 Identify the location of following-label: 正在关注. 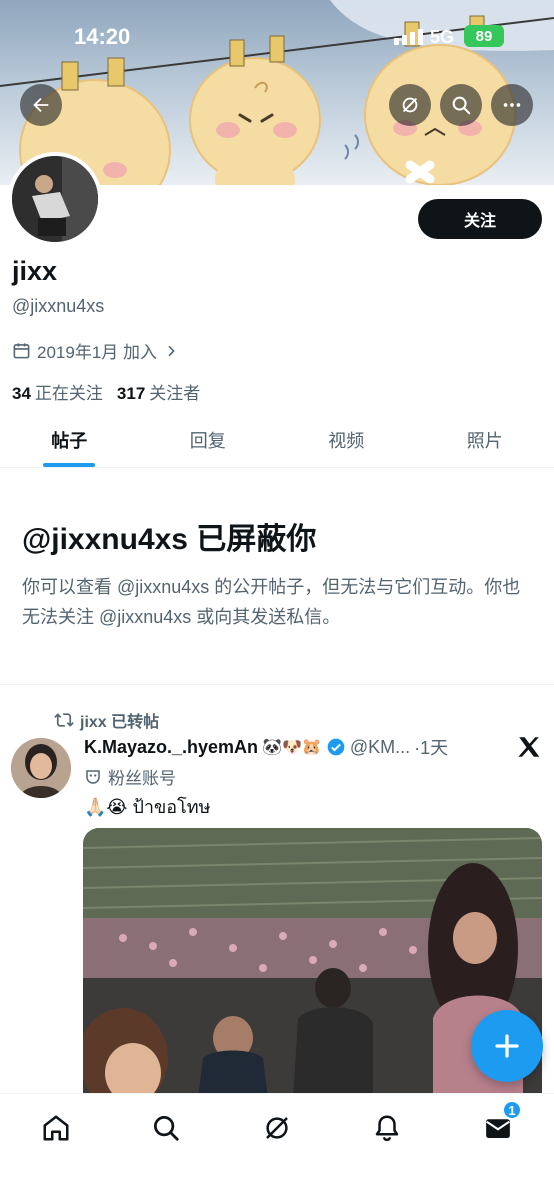
(68, 393).